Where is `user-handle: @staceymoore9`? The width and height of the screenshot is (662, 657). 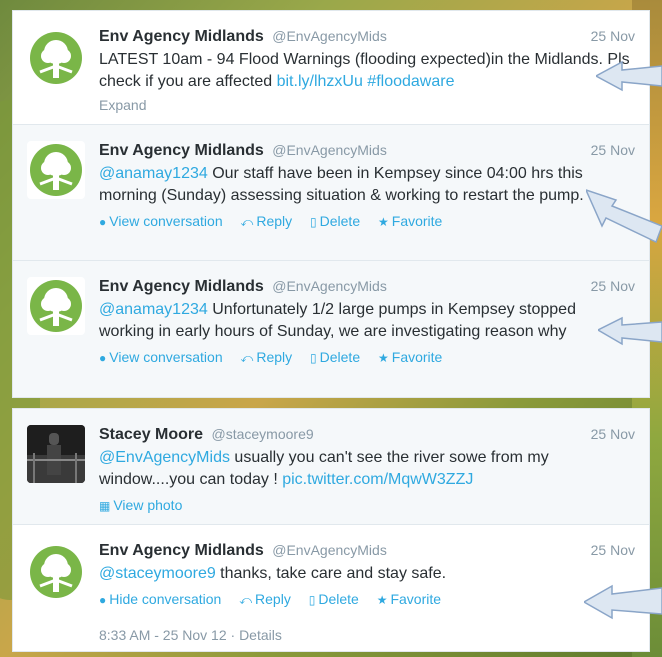 user-handle: @staceymoore9 is located at coordinates (263, 434).